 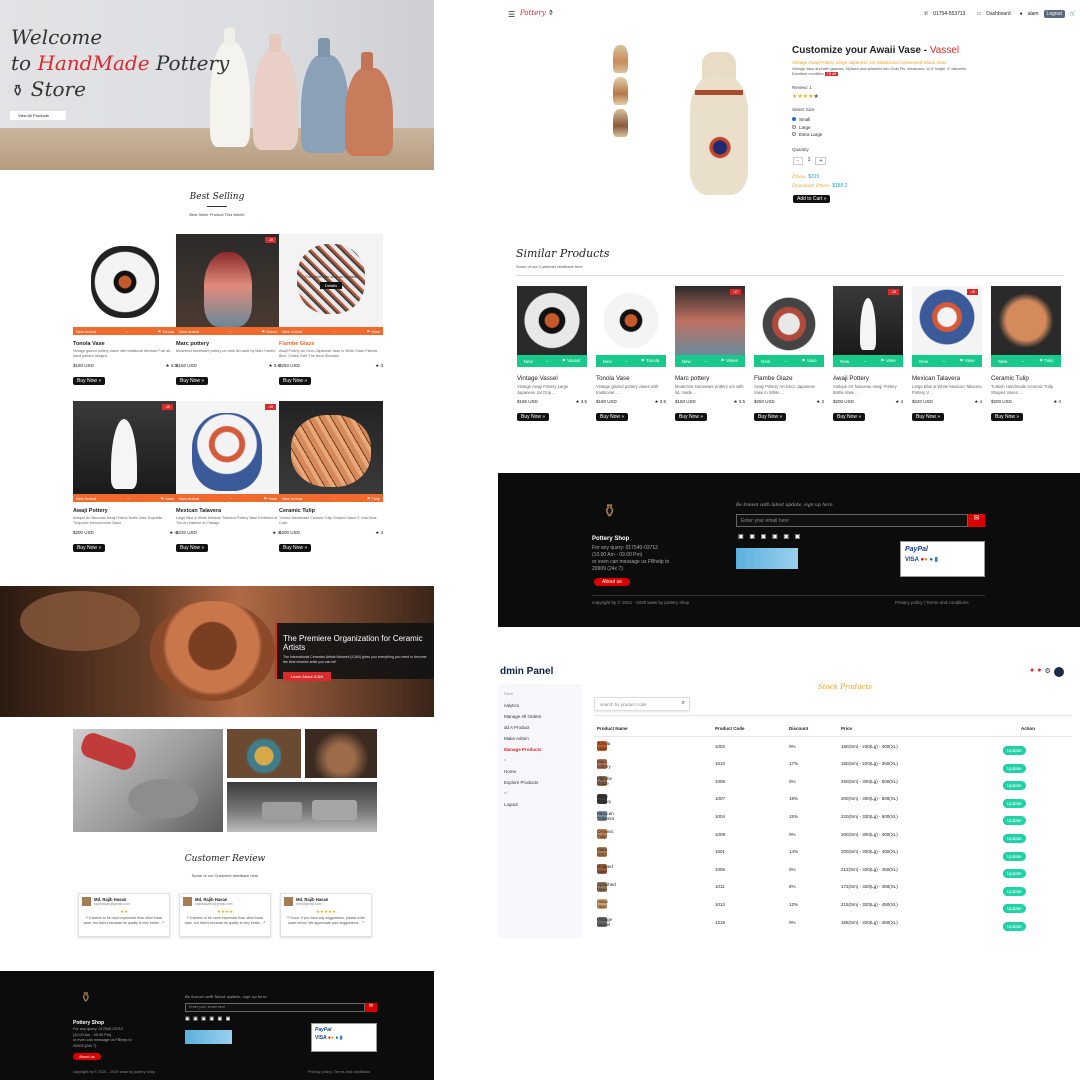 What do you see at coordinates (543, 782) in the screenshot?
I see `sidebar-item: Explore Products` at bounding box center [543, 782].